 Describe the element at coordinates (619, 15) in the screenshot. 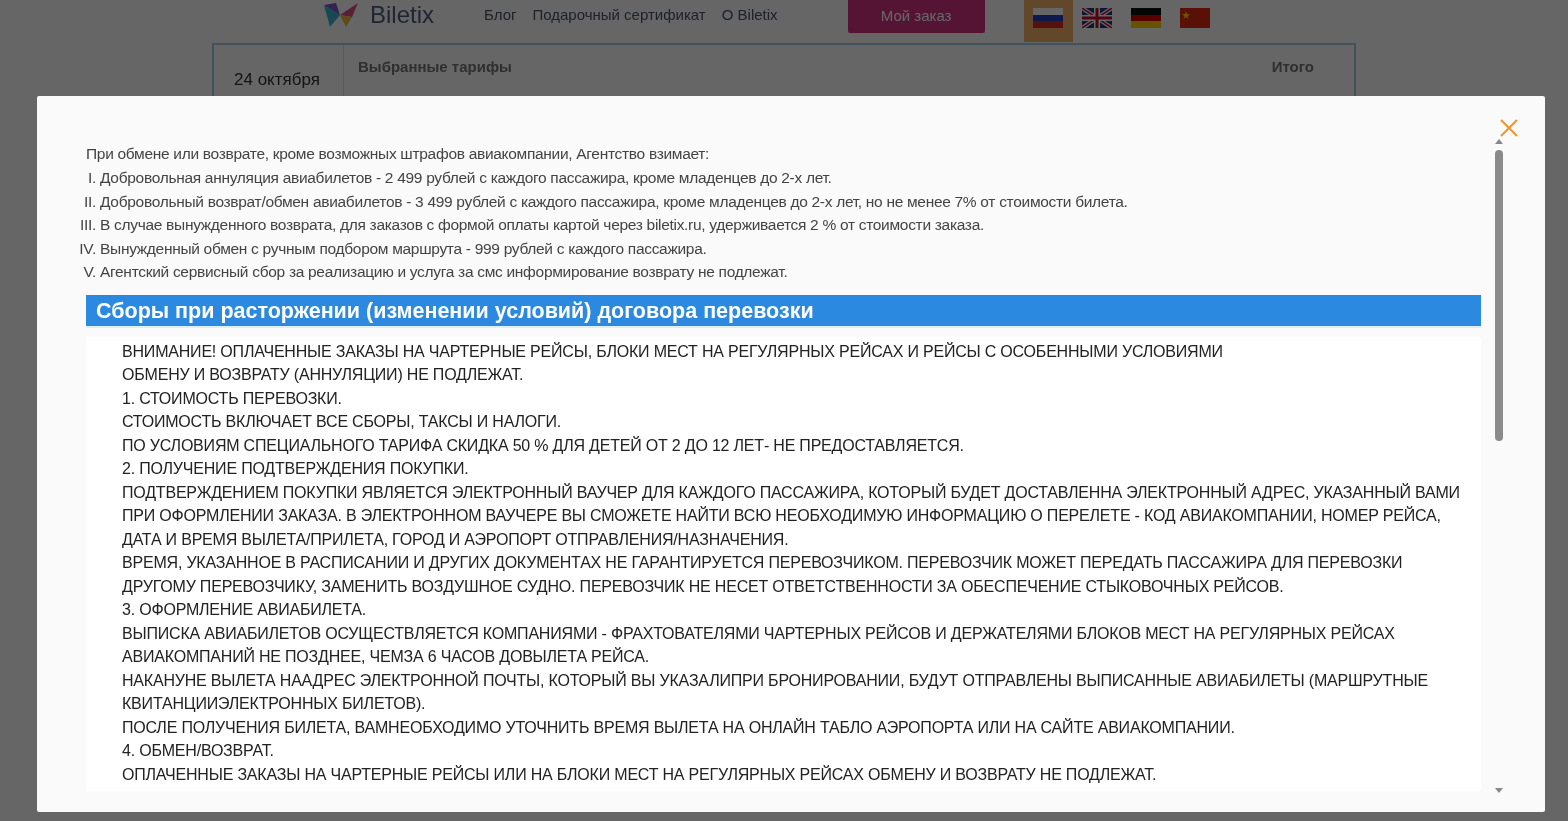

I see `nav-link: Подарочный сертификат` at that location.